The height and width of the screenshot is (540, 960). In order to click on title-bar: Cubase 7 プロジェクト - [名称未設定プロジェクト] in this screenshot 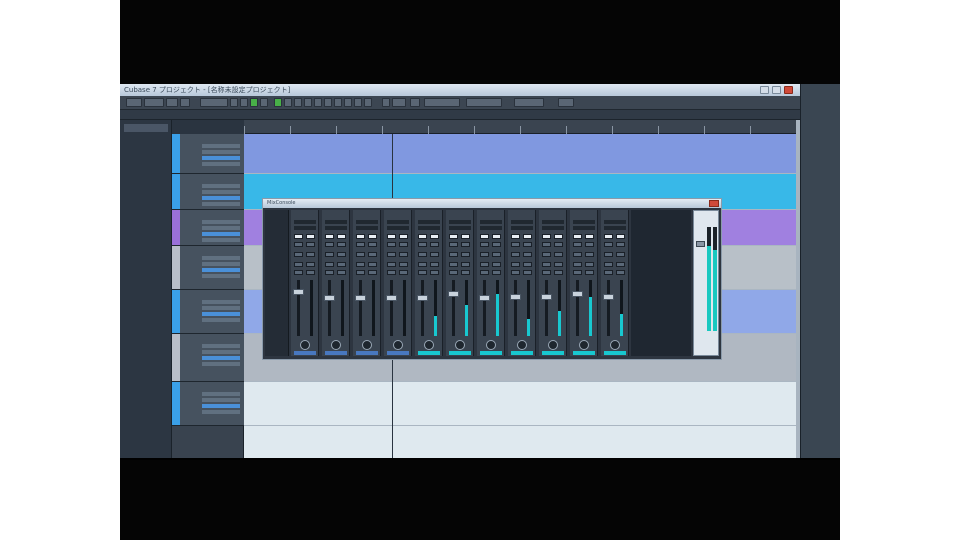, I will do `click(460, 90)`.